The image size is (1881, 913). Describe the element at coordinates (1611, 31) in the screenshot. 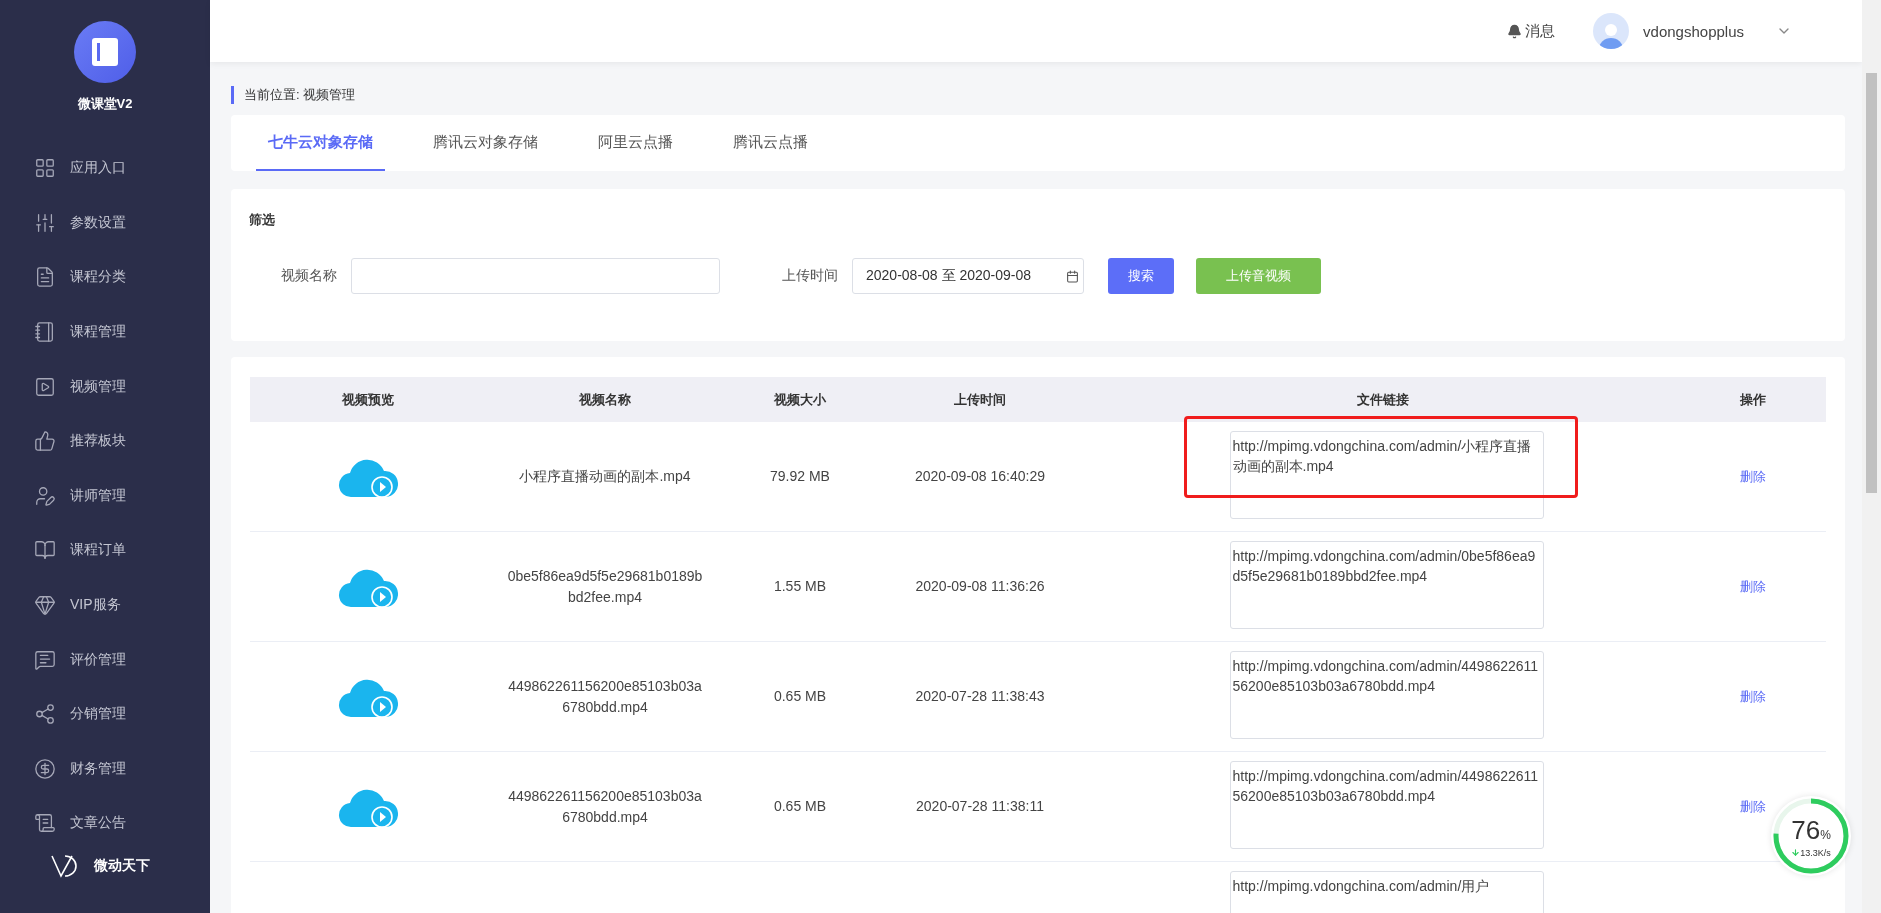

I see `avatar-icon` at that location.